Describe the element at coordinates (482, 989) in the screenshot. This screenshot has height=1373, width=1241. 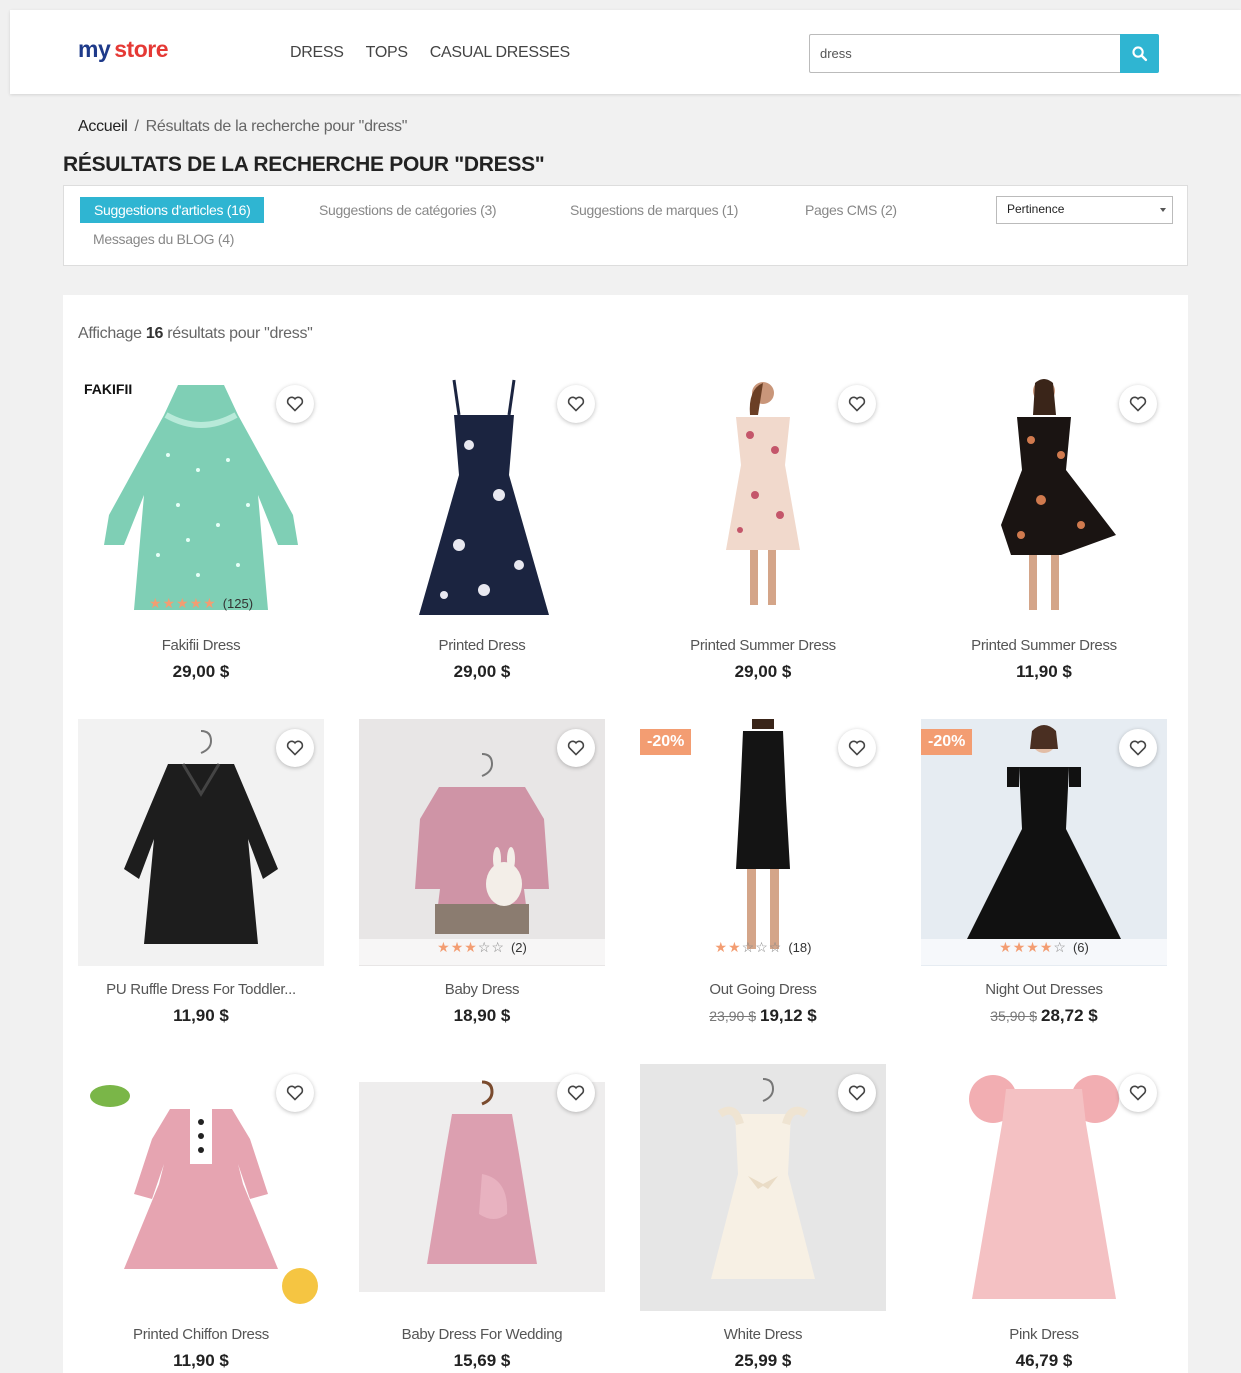
I see `product-name: Baby Dress` at that location.